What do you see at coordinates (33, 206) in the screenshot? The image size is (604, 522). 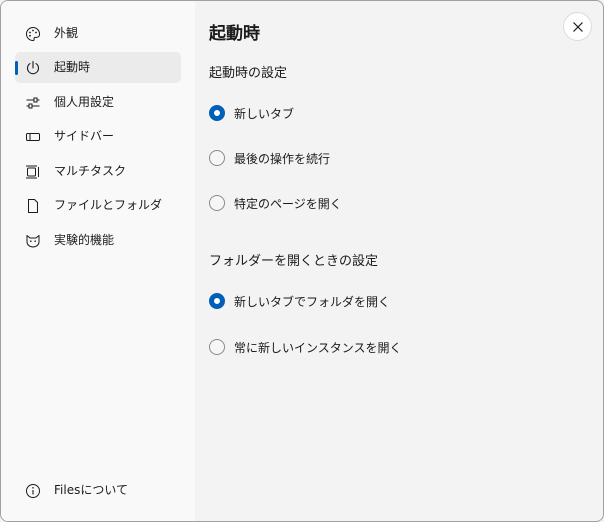 I see `document-icon` at bounding box center [33, 206].